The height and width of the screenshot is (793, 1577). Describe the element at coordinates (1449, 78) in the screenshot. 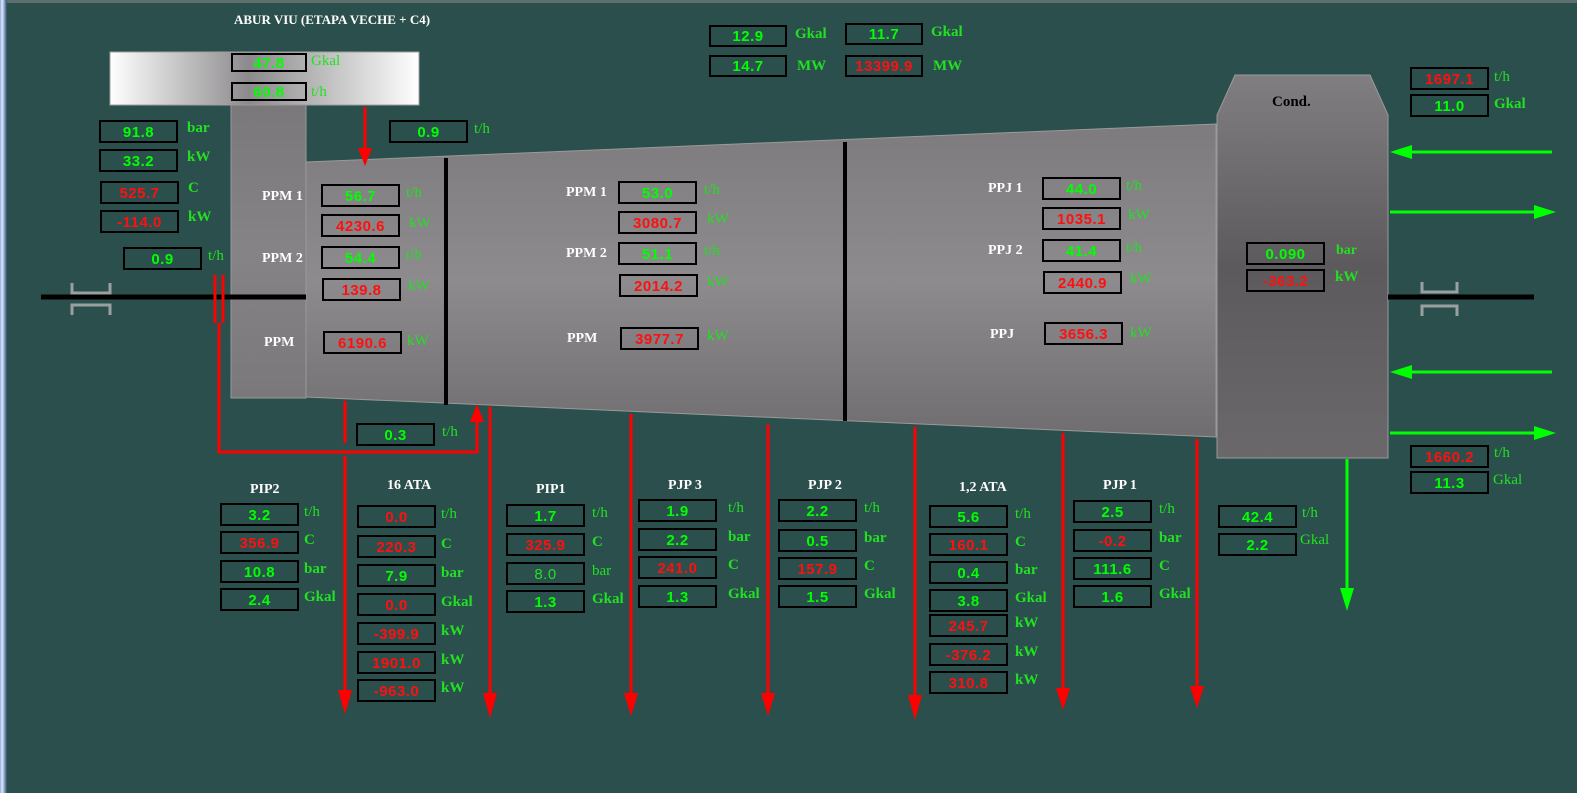

I see `cooling-in-flow-value: 1697.1` at that location.